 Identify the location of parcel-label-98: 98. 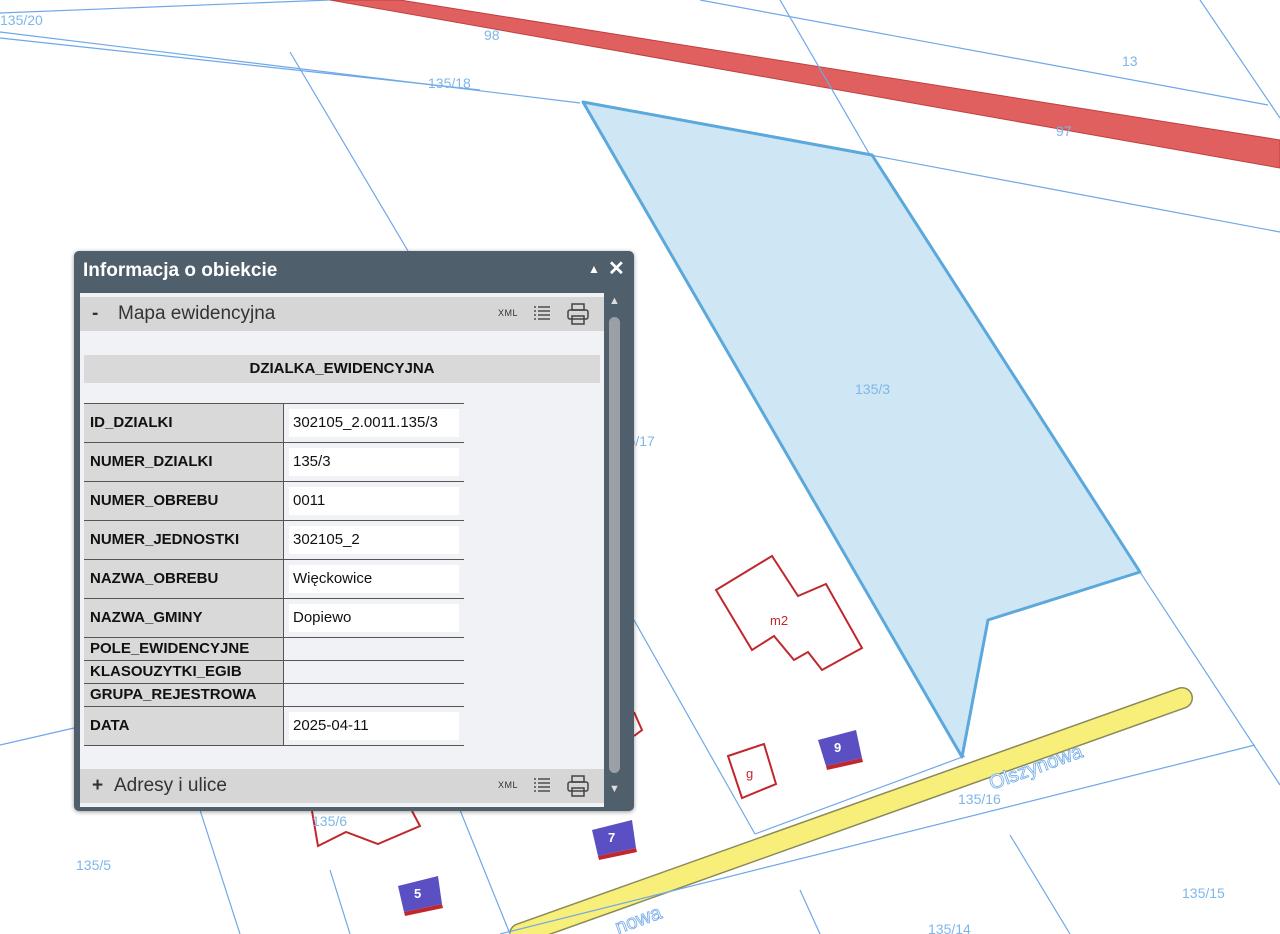
(492, 35).